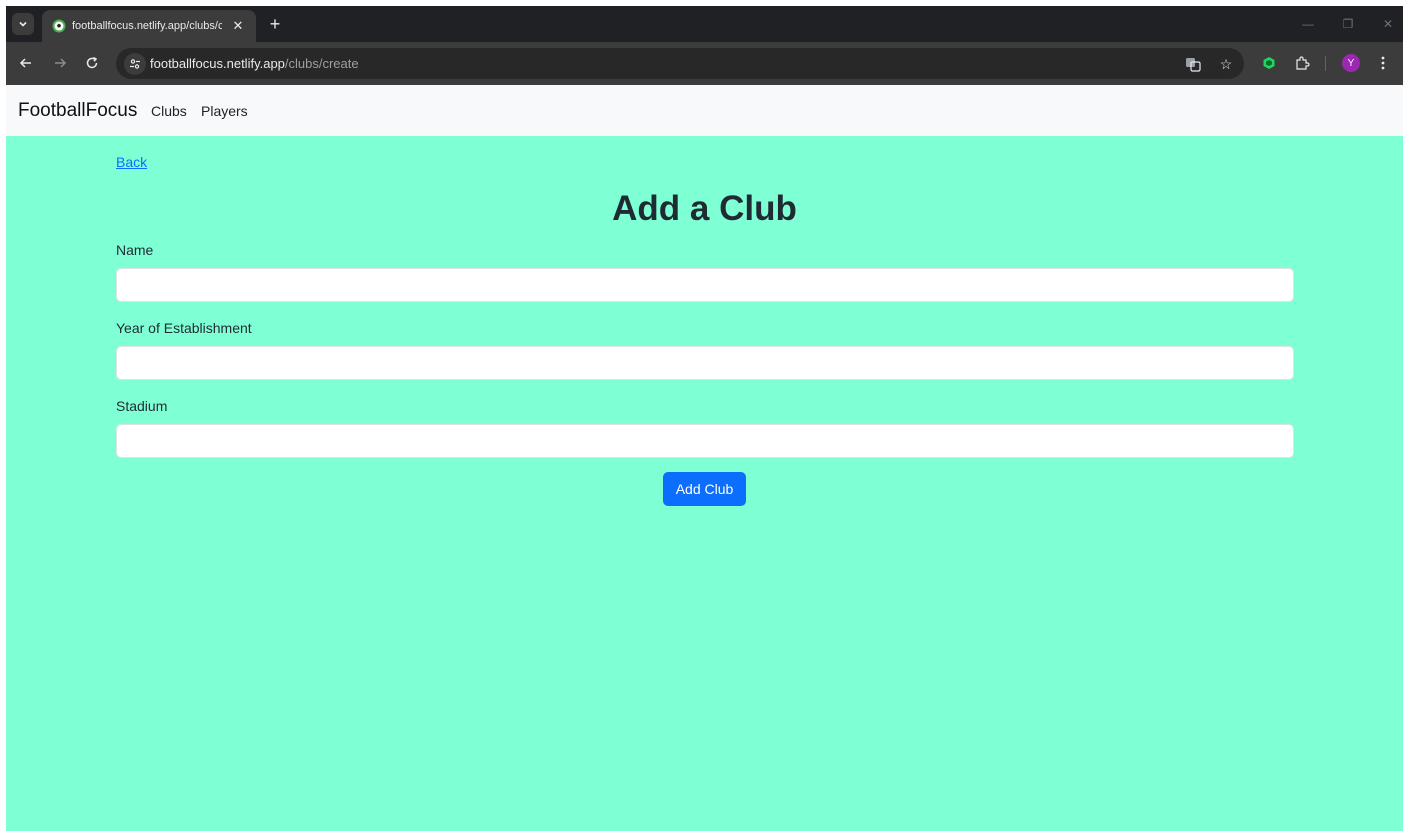 The width and height of the screenshot is (1407, 831). I want to click on tab-list-button, so click(23, 24).